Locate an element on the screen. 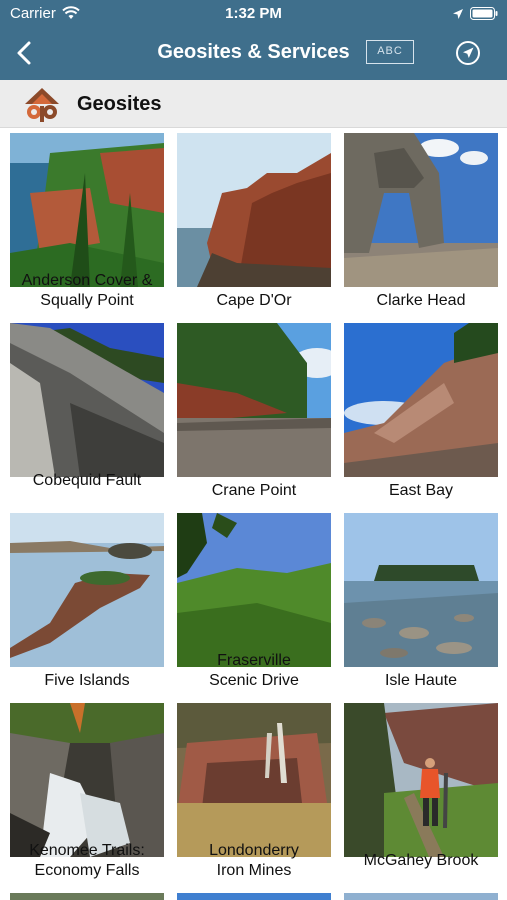 The width and height of the screenshot is (507, 900). geosite-tile-crane-point: Crane Point is located at coordinates (254, 411).